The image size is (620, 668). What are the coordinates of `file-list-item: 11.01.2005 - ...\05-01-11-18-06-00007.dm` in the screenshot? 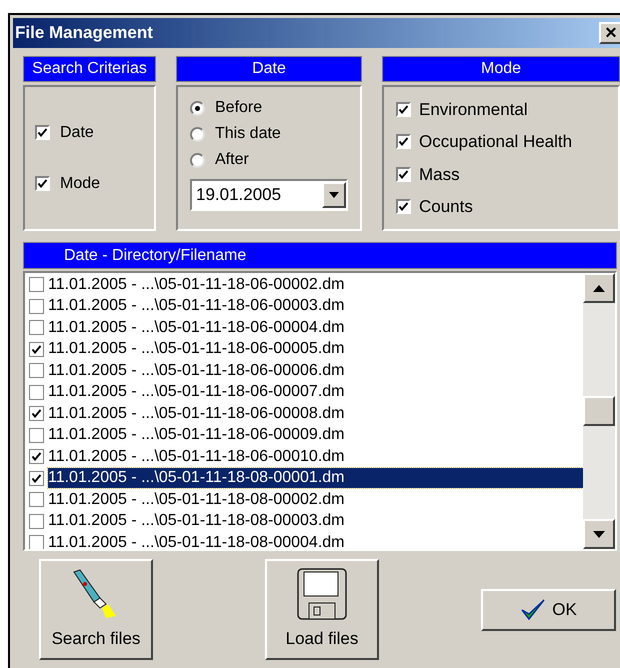 It's located at (315, 392).